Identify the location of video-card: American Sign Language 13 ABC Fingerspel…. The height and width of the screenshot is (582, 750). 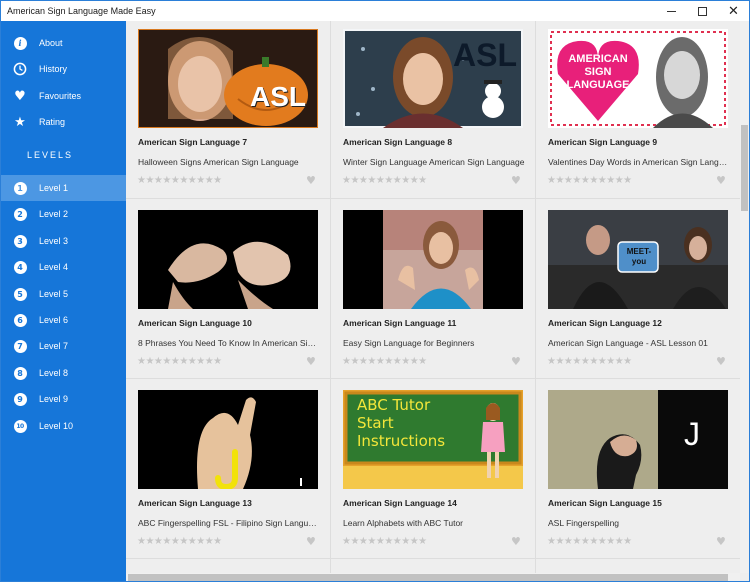
(228, 472).